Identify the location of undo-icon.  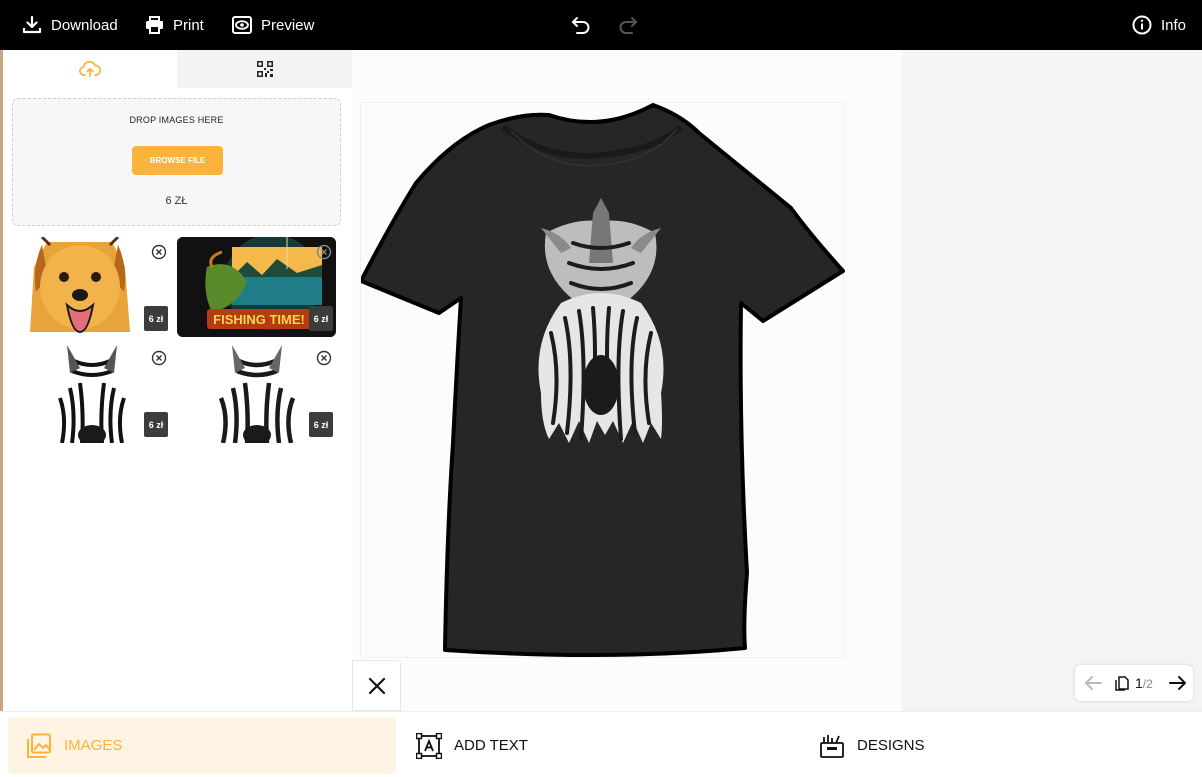
(581, 25).